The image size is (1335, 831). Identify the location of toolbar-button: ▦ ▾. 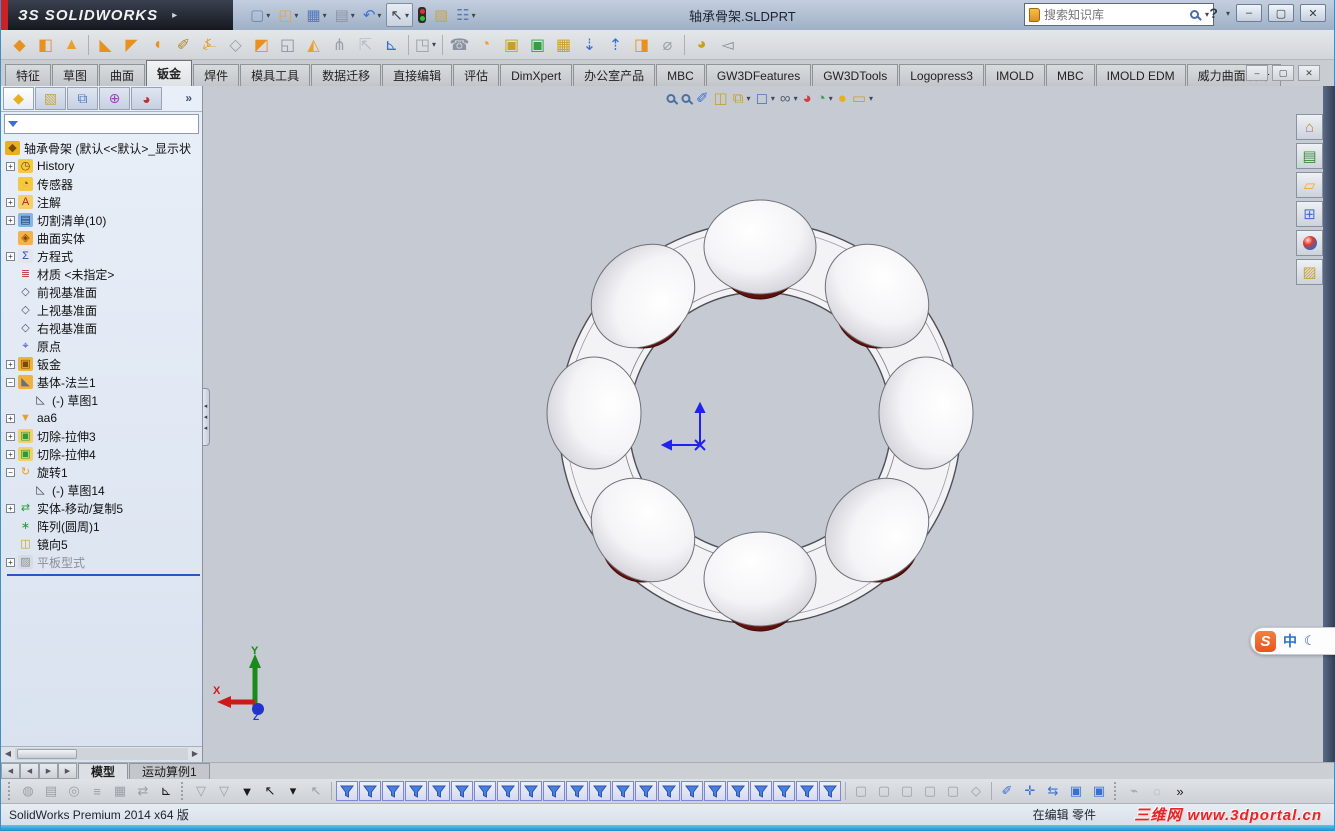
(316, 15).